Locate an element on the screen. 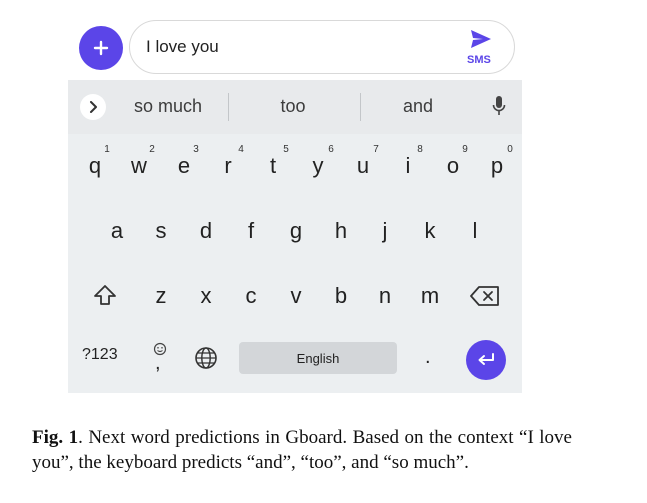  plus-icon is located at coordinates (101, 48).